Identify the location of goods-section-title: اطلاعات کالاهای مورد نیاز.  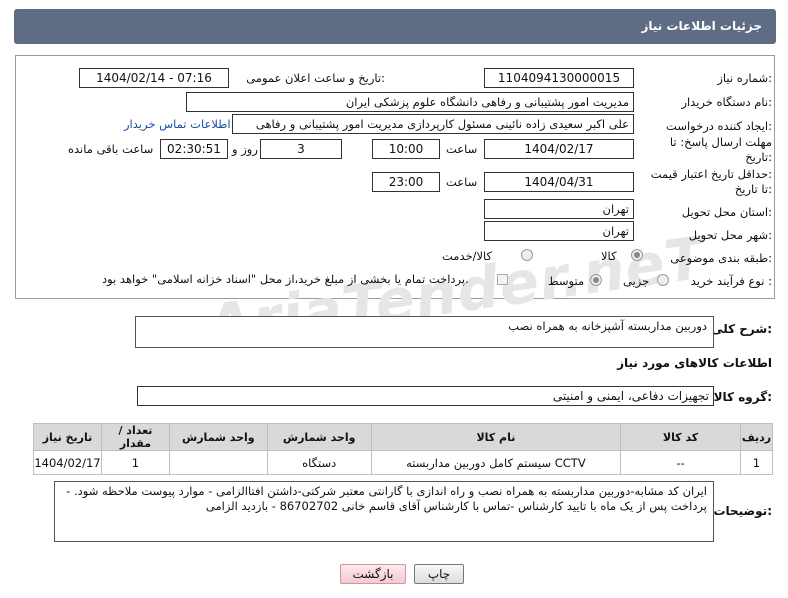
(694, 363).